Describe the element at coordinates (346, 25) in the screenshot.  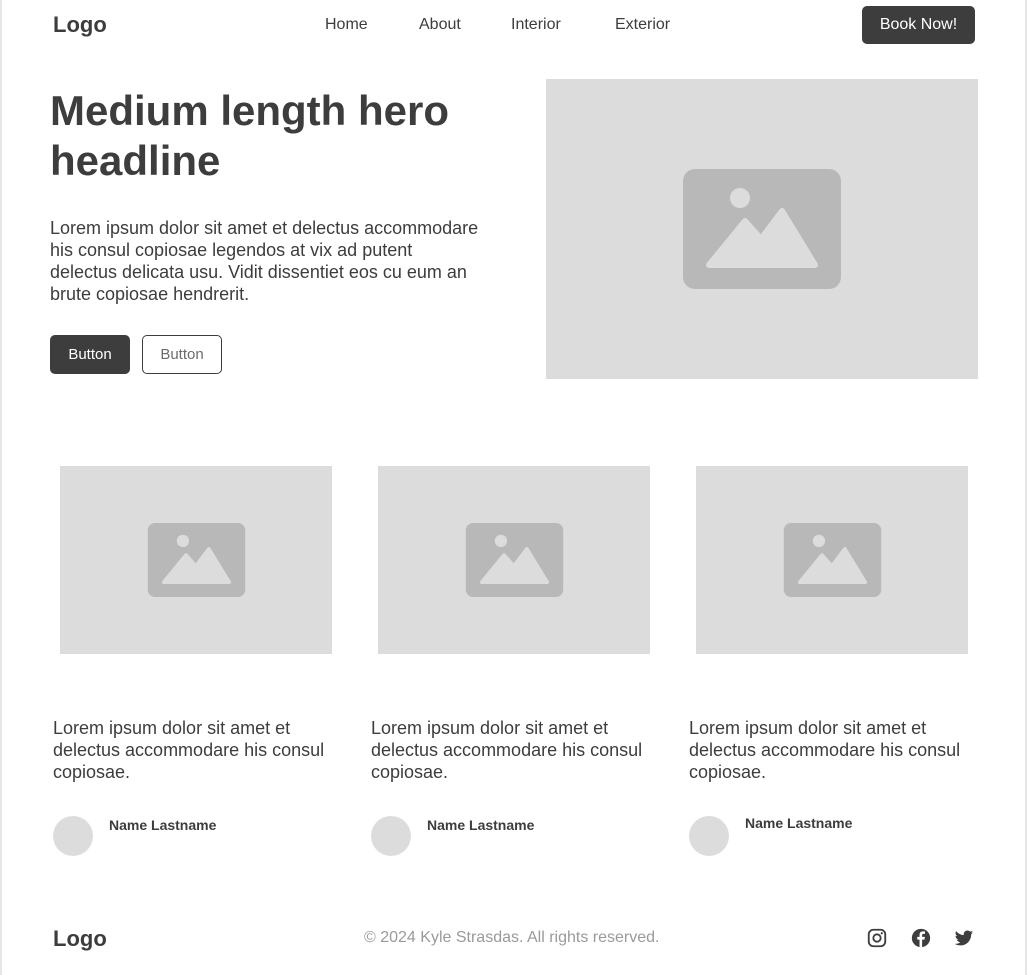
I see `nav-home: Home` at that location.